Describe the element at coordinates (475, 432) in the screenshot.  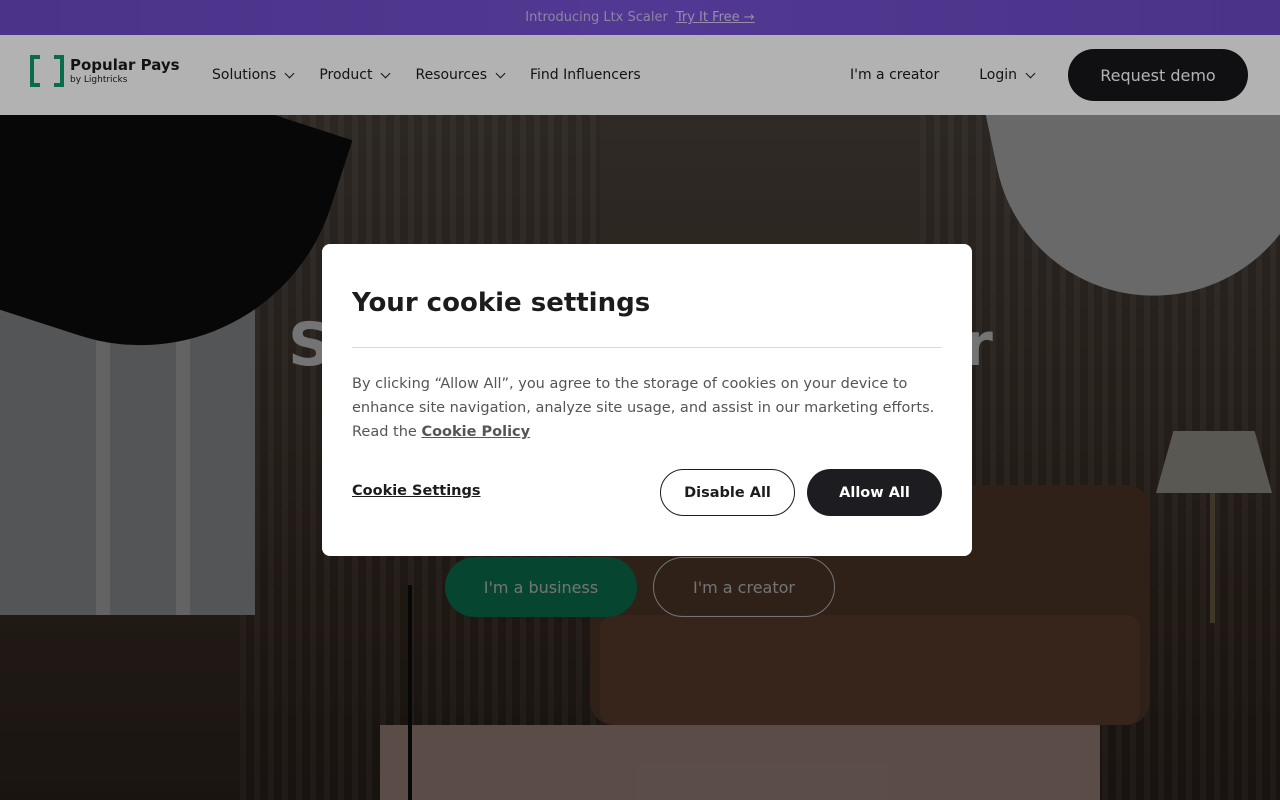
I see `cookie-policy-link: Cookie Policy` at that location.